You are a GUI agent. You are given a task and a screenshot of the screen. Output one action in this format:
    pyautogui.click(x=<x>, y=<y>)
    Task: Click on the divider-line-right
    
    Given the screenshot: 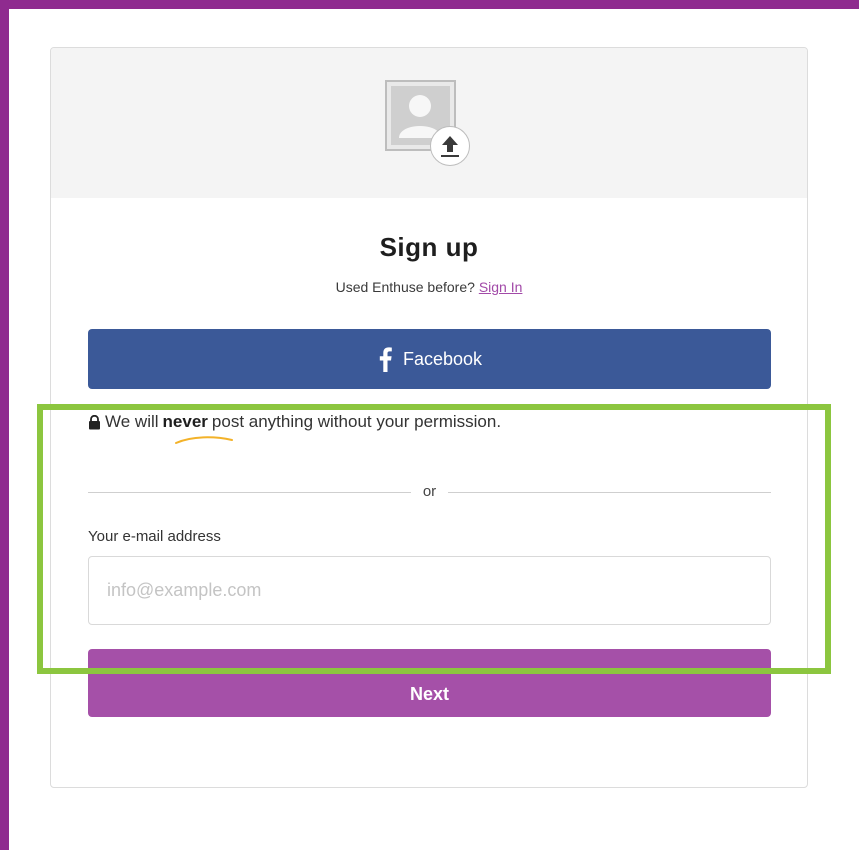 What is the action you would take?
    pyautogui.click(x=609, y=492)
    